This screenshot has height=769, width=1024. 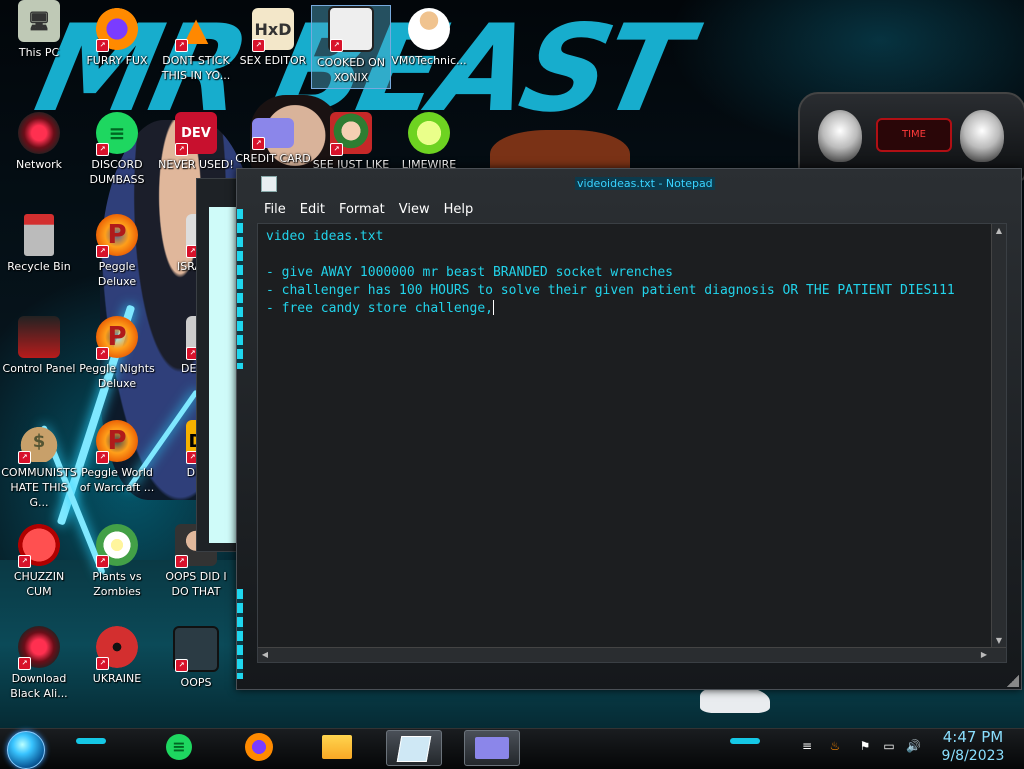 I want to click on java-update-icon: ♨, so click(x=835, y=746).